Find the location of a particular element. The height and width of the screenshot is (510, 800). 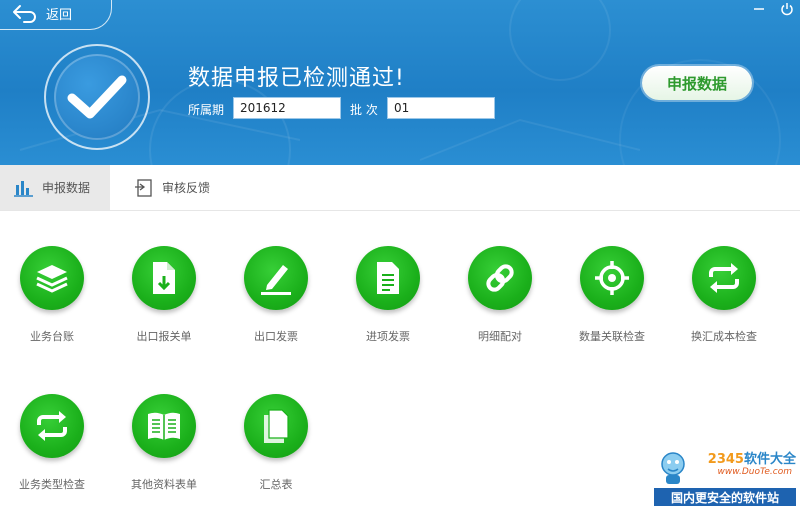

item-label: 换汇成本检查 is located at coordinates (724, 336).